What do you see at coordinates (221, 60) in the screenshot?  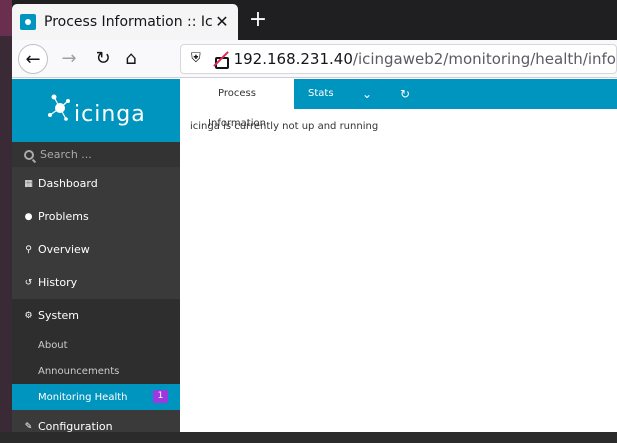 I see `insecure-lock-icon` at bounding box center [221, 60].